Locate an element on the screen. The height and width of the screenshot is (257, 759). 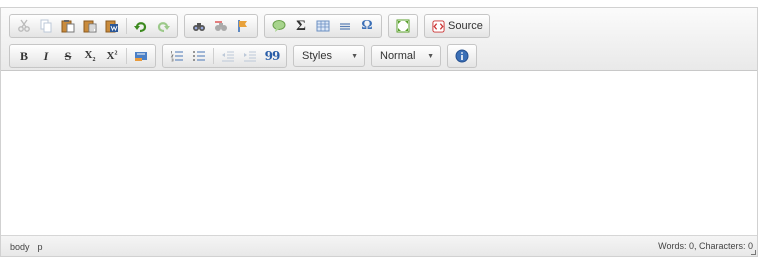
basic-styles-group: B I S X2 X2 is located at coordinates (82, 56).